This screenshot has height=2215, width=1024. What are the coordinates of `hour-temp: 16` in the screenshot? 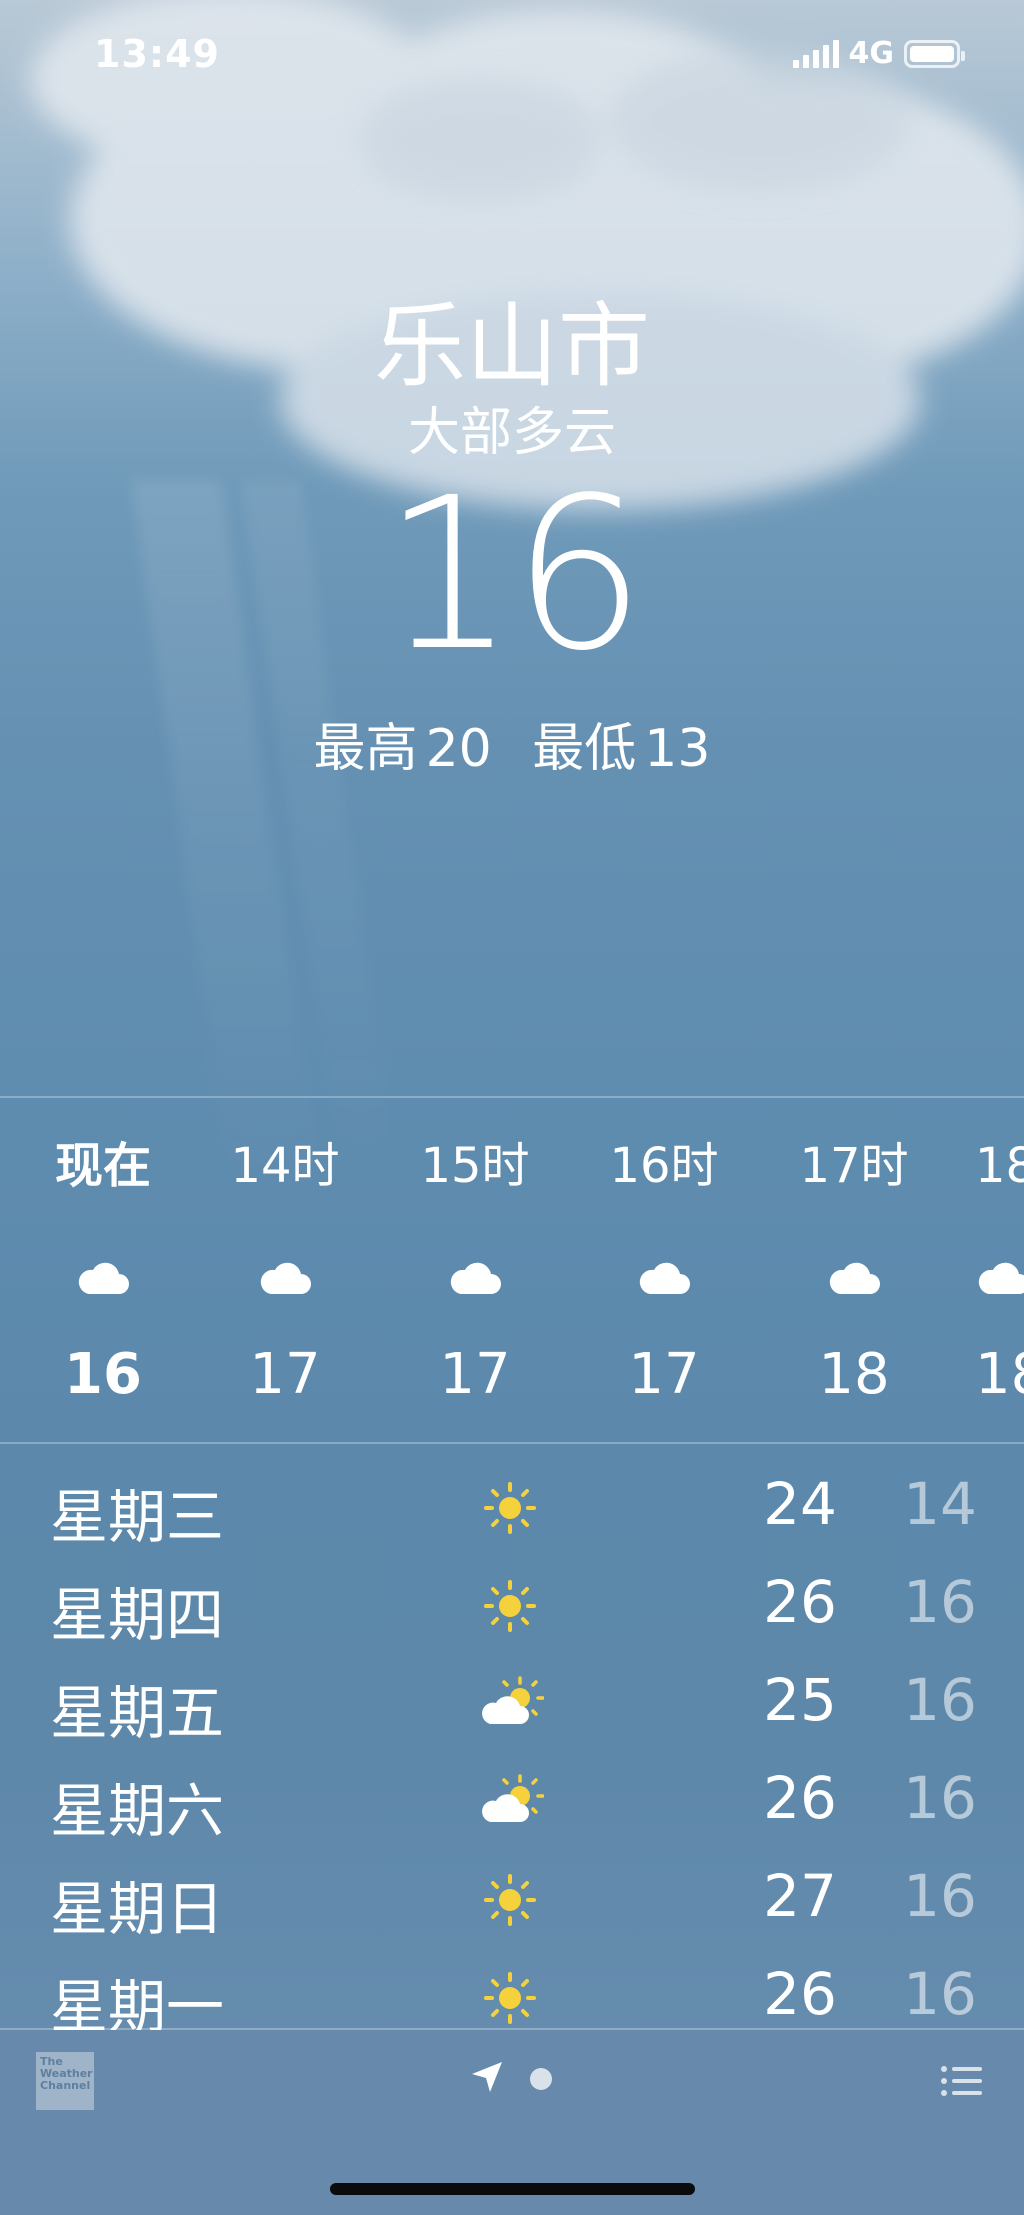 It's located at (103, 1374).